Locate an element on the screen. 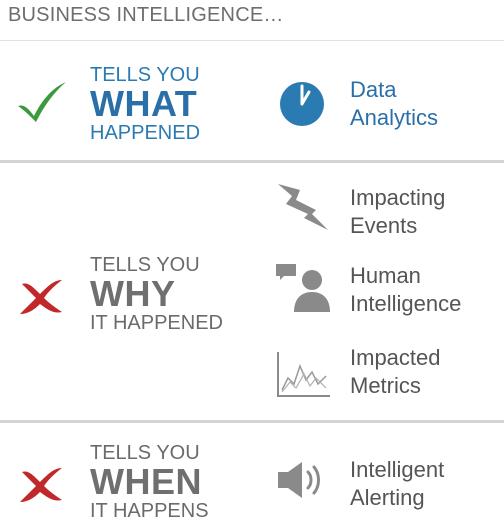  what-statement: TELLS YOU WHAT HAPPENED is located at coordinates (145, 104).